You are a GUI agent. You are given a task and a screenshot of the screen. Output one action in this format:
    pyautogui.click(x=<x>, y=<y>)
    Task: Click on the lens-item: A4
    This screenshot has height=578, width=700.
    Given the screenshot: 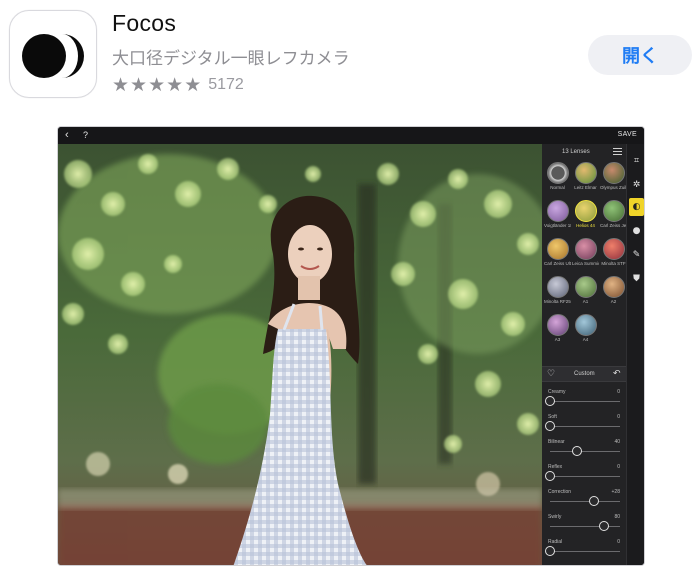 What is the action you would take?
    pyautogui.click(x=585, y=332)
    